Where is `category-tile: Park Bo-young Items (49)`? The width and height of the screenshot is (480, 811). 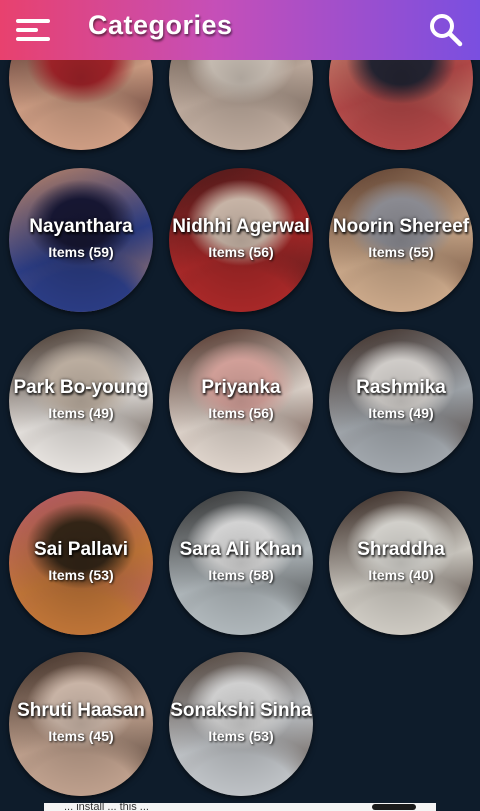 category-tile: Park Bo-young Items (49) is located at coordinates (81, 401).